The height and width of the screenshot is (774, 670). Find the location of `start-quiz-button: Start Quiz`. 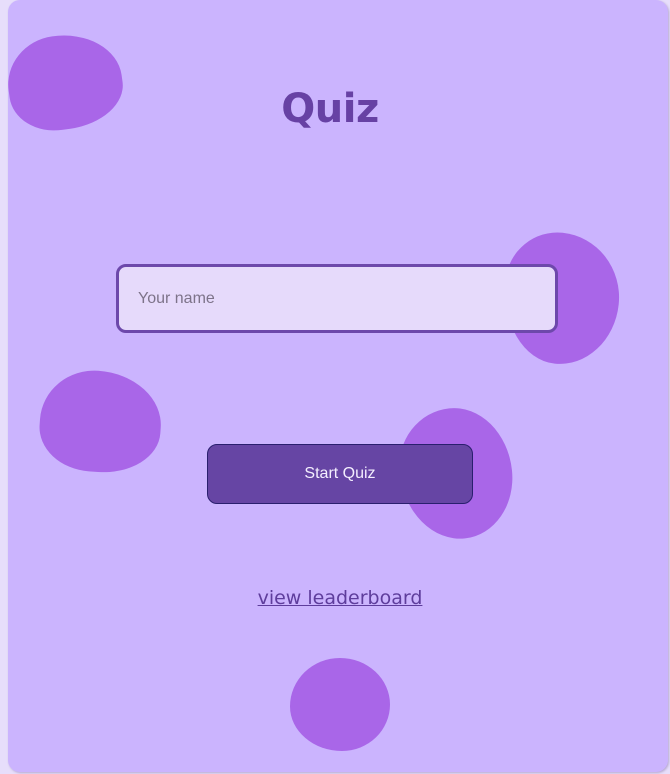

start-quiz-button: Start Quiz is located at coordinates (340, 474).